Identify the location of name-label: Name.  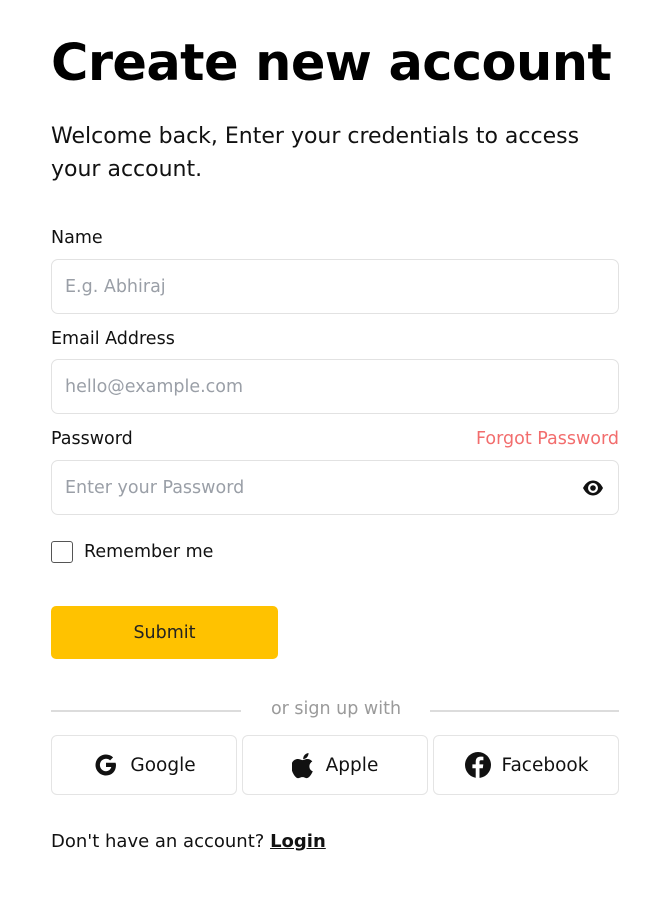
(77, 238).